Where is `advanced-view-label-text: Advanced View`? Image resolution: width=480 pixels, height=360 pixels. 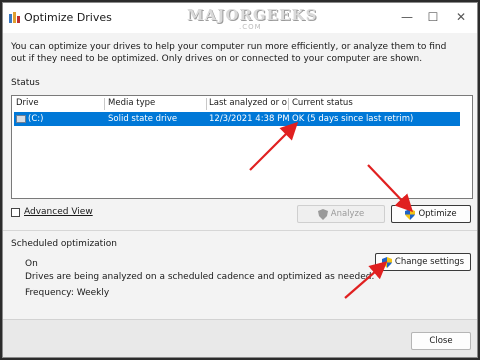 advanced-view-label-text: Advanced View is located at coordinates (58, 212).